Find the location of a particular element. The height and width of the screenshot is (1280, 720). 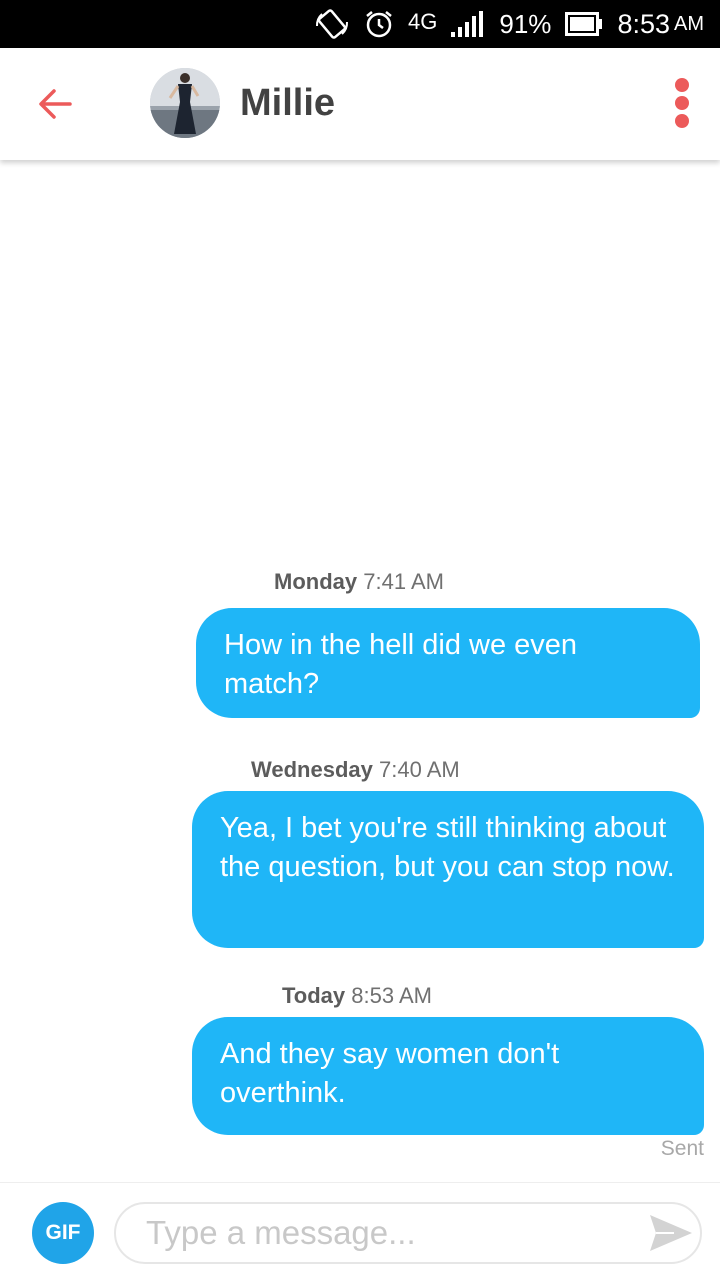

avatar is located at coordinates (185, 103).